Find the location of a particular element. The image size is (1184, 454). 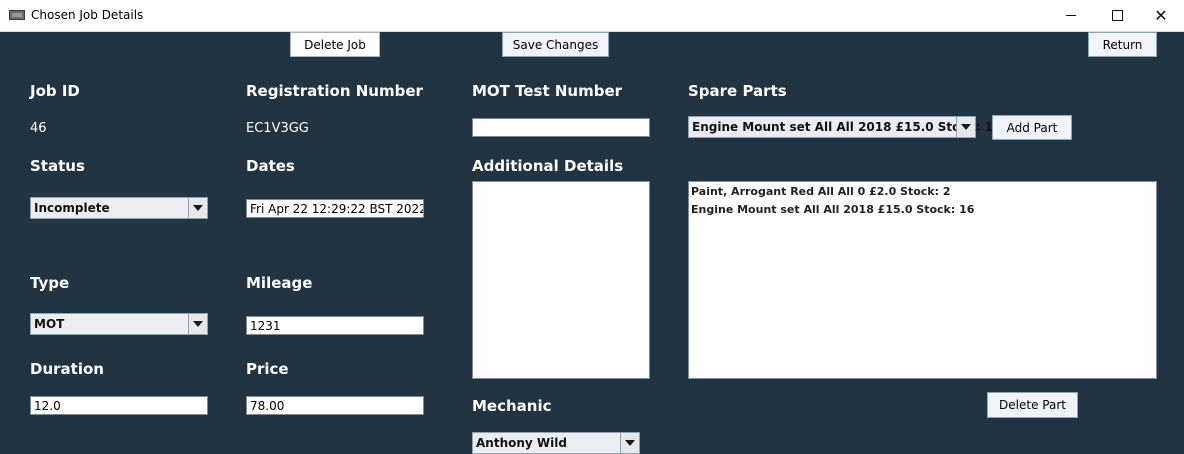

spare-parts-label: Spare Parts is located at coordinates (737, 91).